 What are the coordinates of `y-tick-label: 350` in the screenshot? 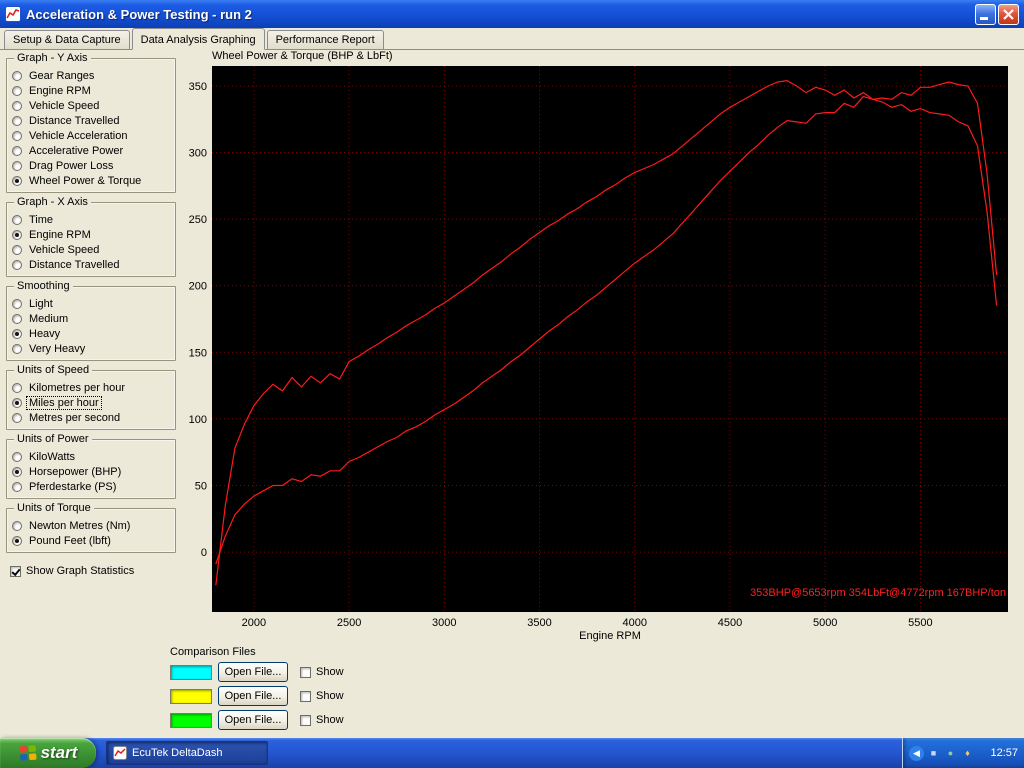 It's located at (198, 87).